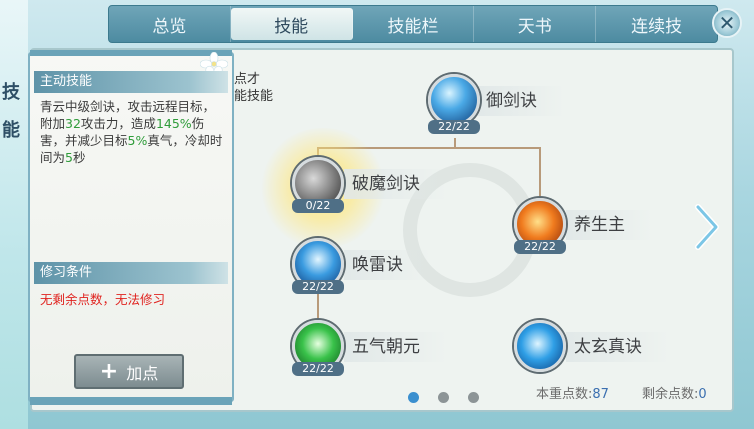  Describe the element at coordinates (521, 101) in the screenshot. I see `skill-name-yujian: 御剑诀` at that location.